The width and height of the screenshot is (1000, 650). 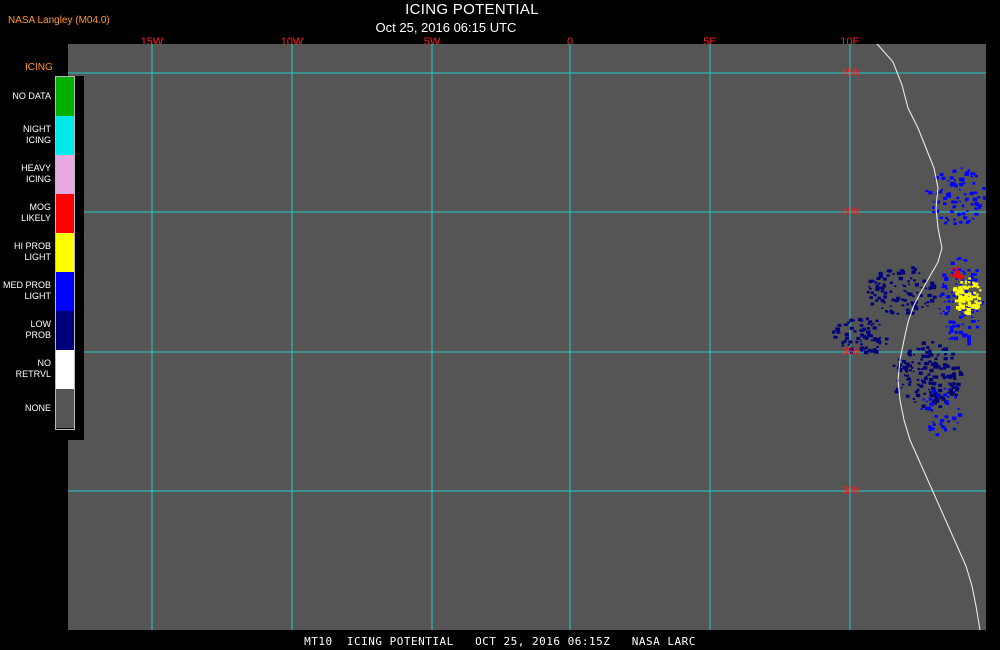 What do you see at coordinates (36, 173) in the screenshot?
I see `legend-label: HEAVY ICING` at bounding box center [36, 173].